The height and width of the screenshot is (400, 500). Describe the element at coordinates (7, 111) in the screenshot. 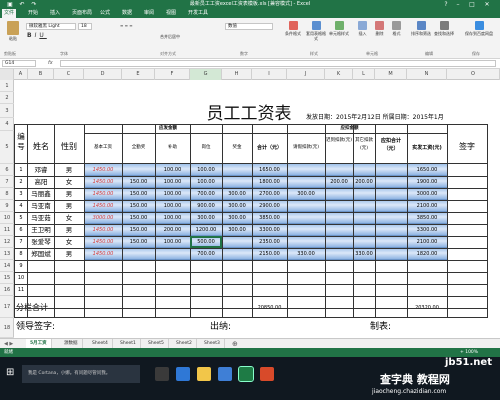

I see `row-header: 3` at that location.